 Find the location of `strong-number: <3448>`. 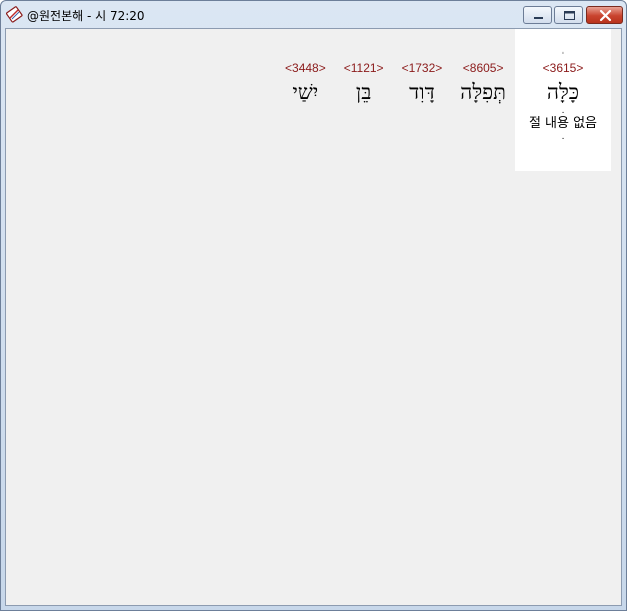

strong-number: <3448> is located at coordinates (305, 68).